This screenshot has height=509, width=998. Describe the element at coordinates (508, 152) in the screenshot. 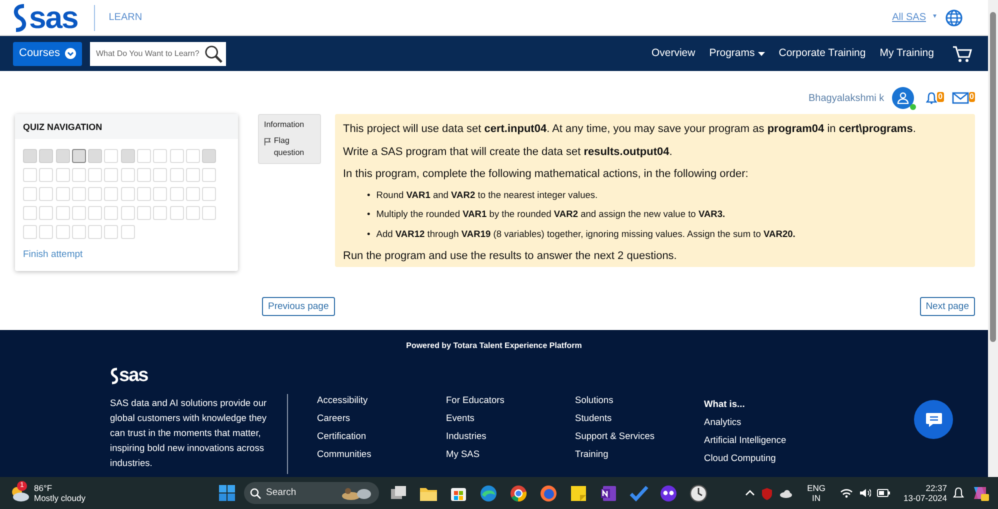

I see `question-text: Write a SAS program that will create the data set results.output04.` at that location.